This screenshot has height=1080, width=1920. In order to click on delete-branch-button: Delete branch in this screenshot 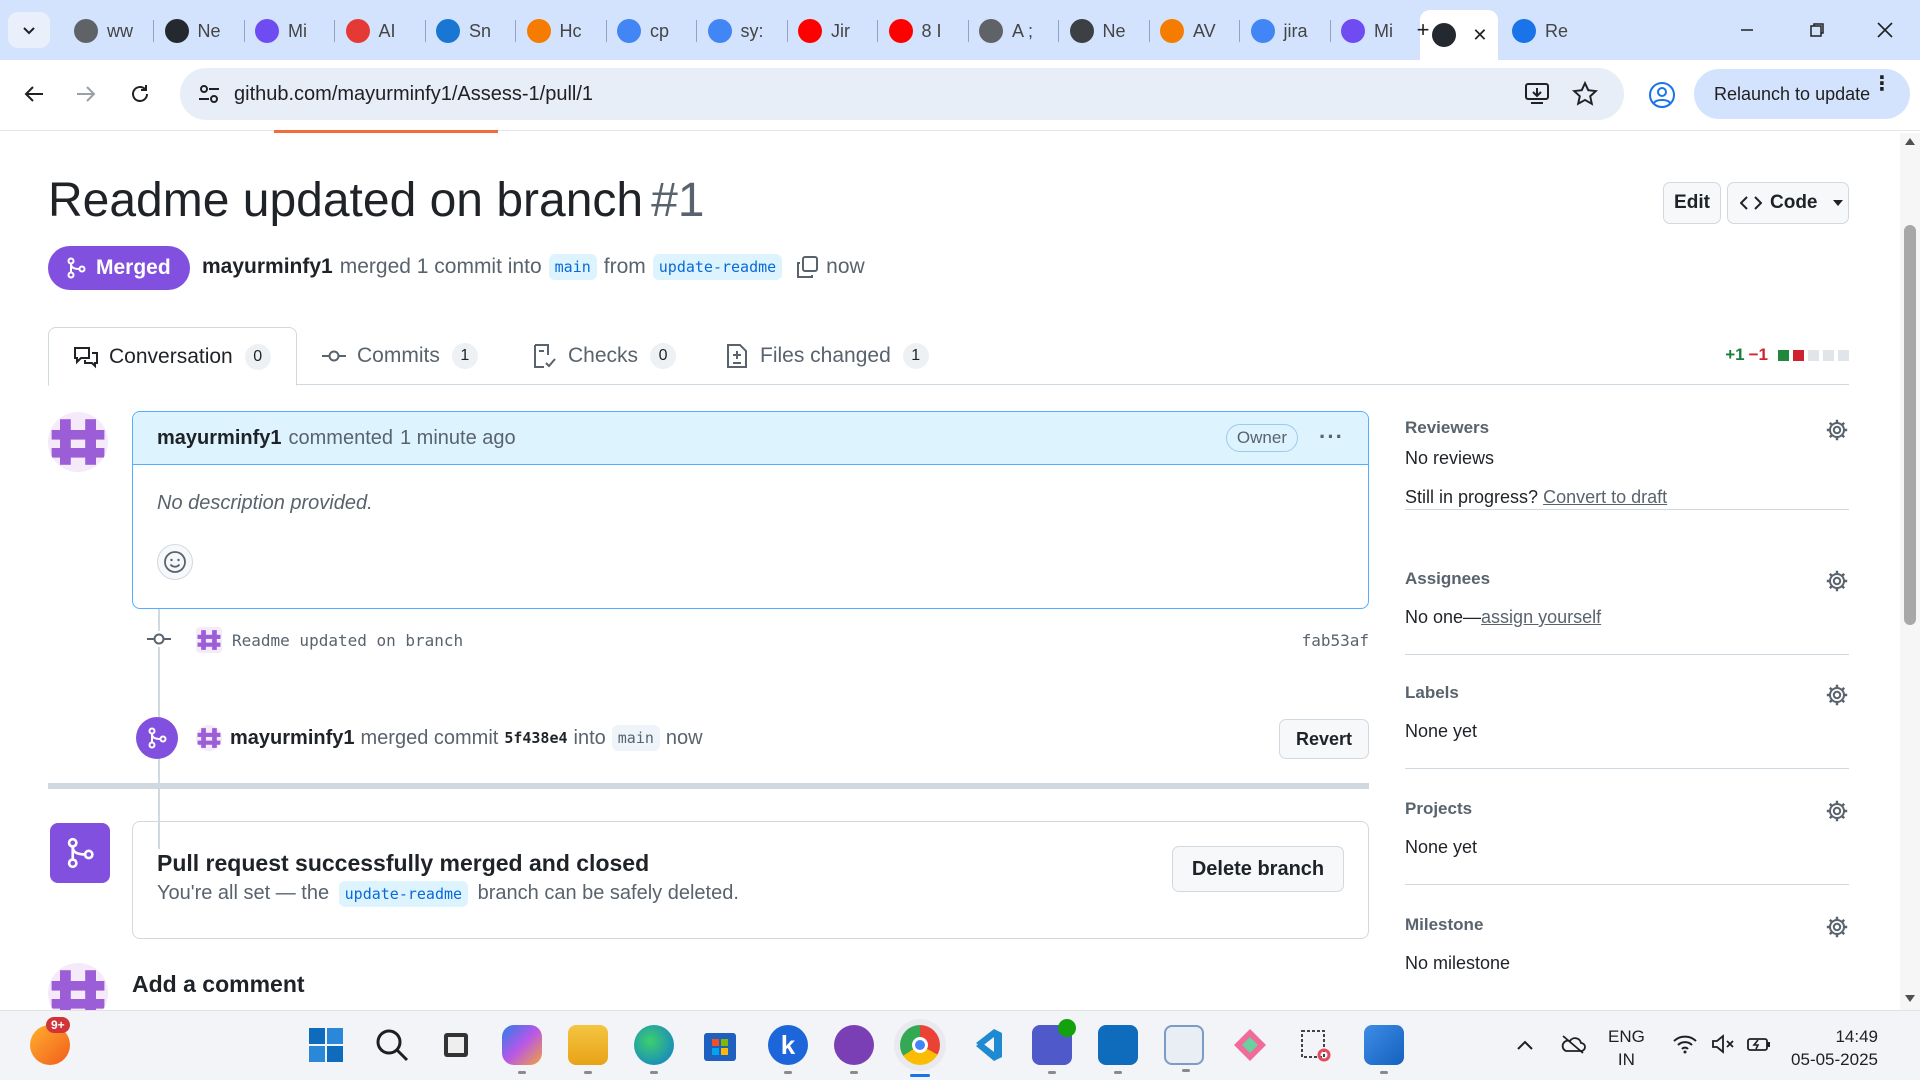, I will do `click(1258, 869)`.